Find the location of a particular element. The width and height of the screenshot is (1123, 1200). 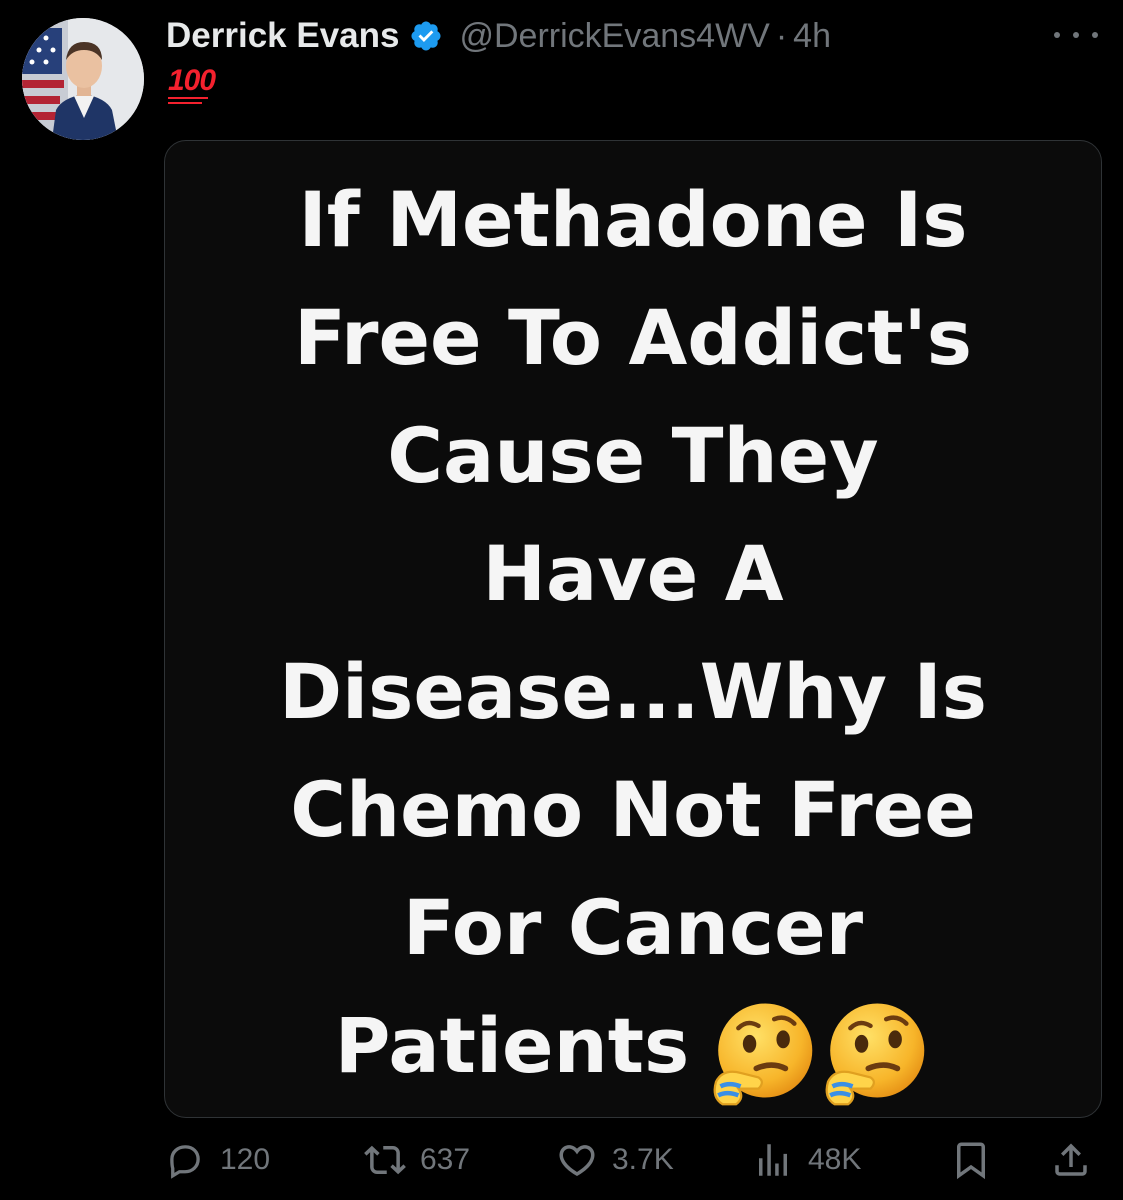

media-line: Cause They is located at coordinates (633, 455).